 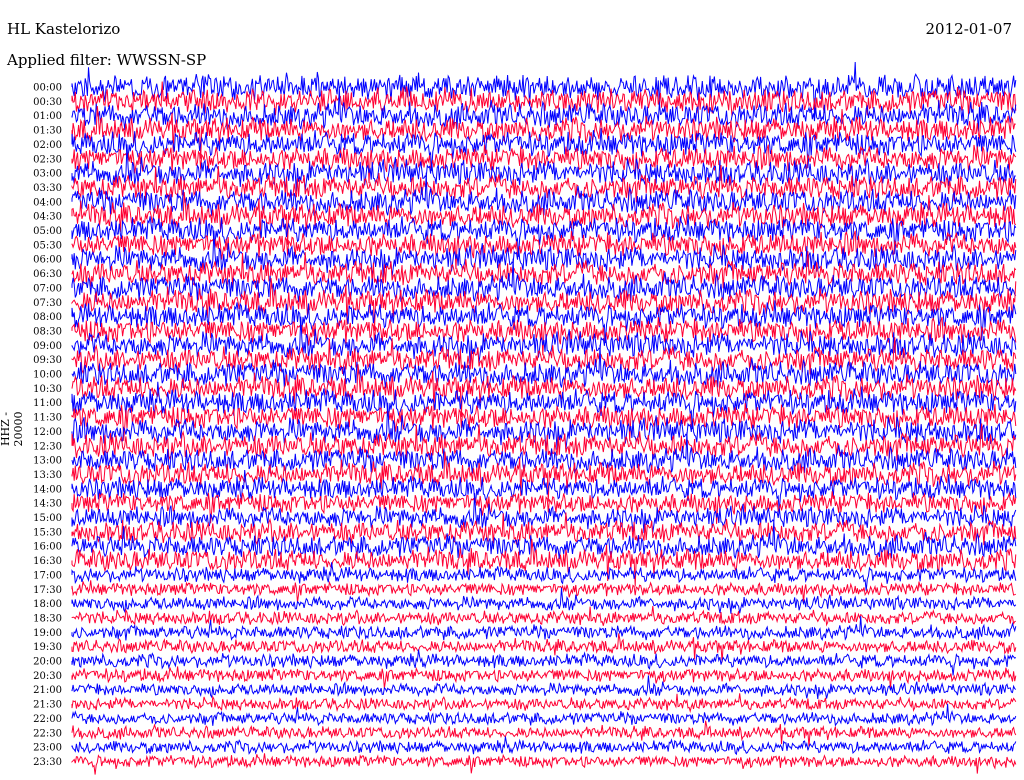 I want to click on time-tick-label: 05:30, so click(x=47, y=245).